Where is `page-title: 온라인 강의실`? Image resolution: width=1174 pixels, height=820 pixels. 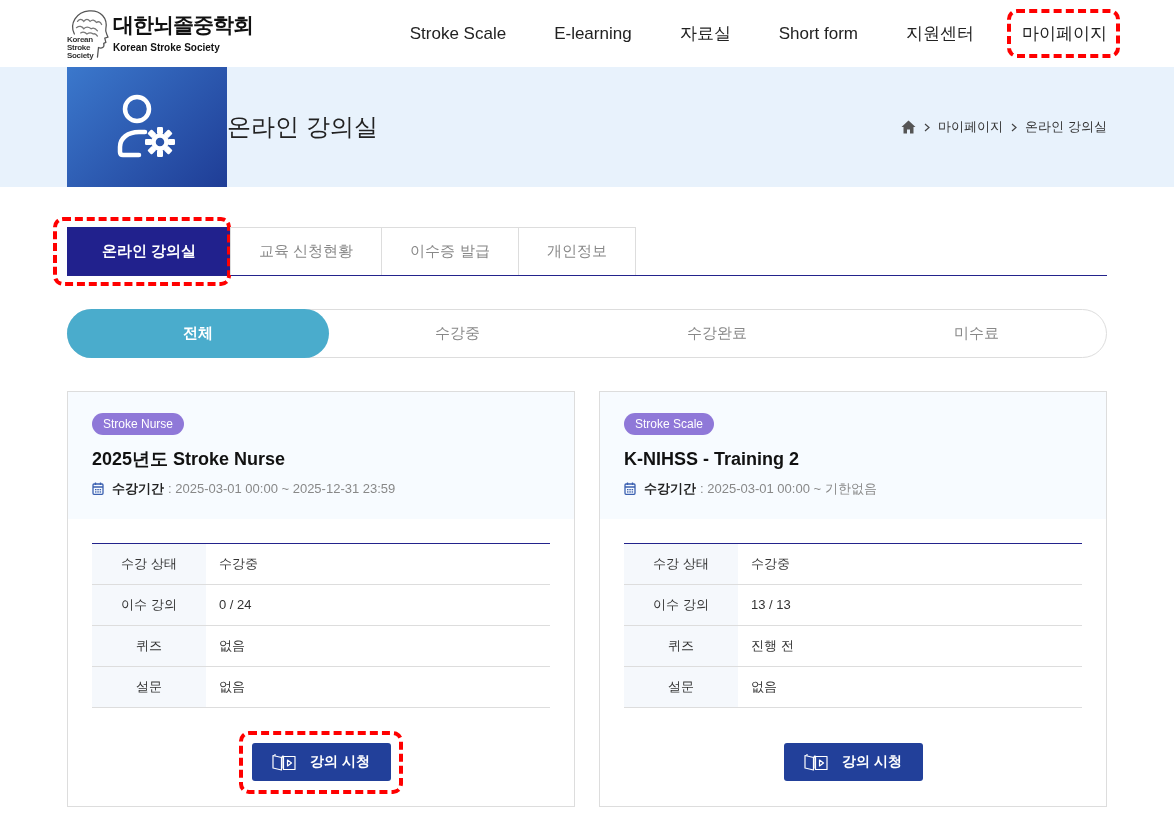 page-title: 온라인 강의실 is located at coordinates (302, 127).